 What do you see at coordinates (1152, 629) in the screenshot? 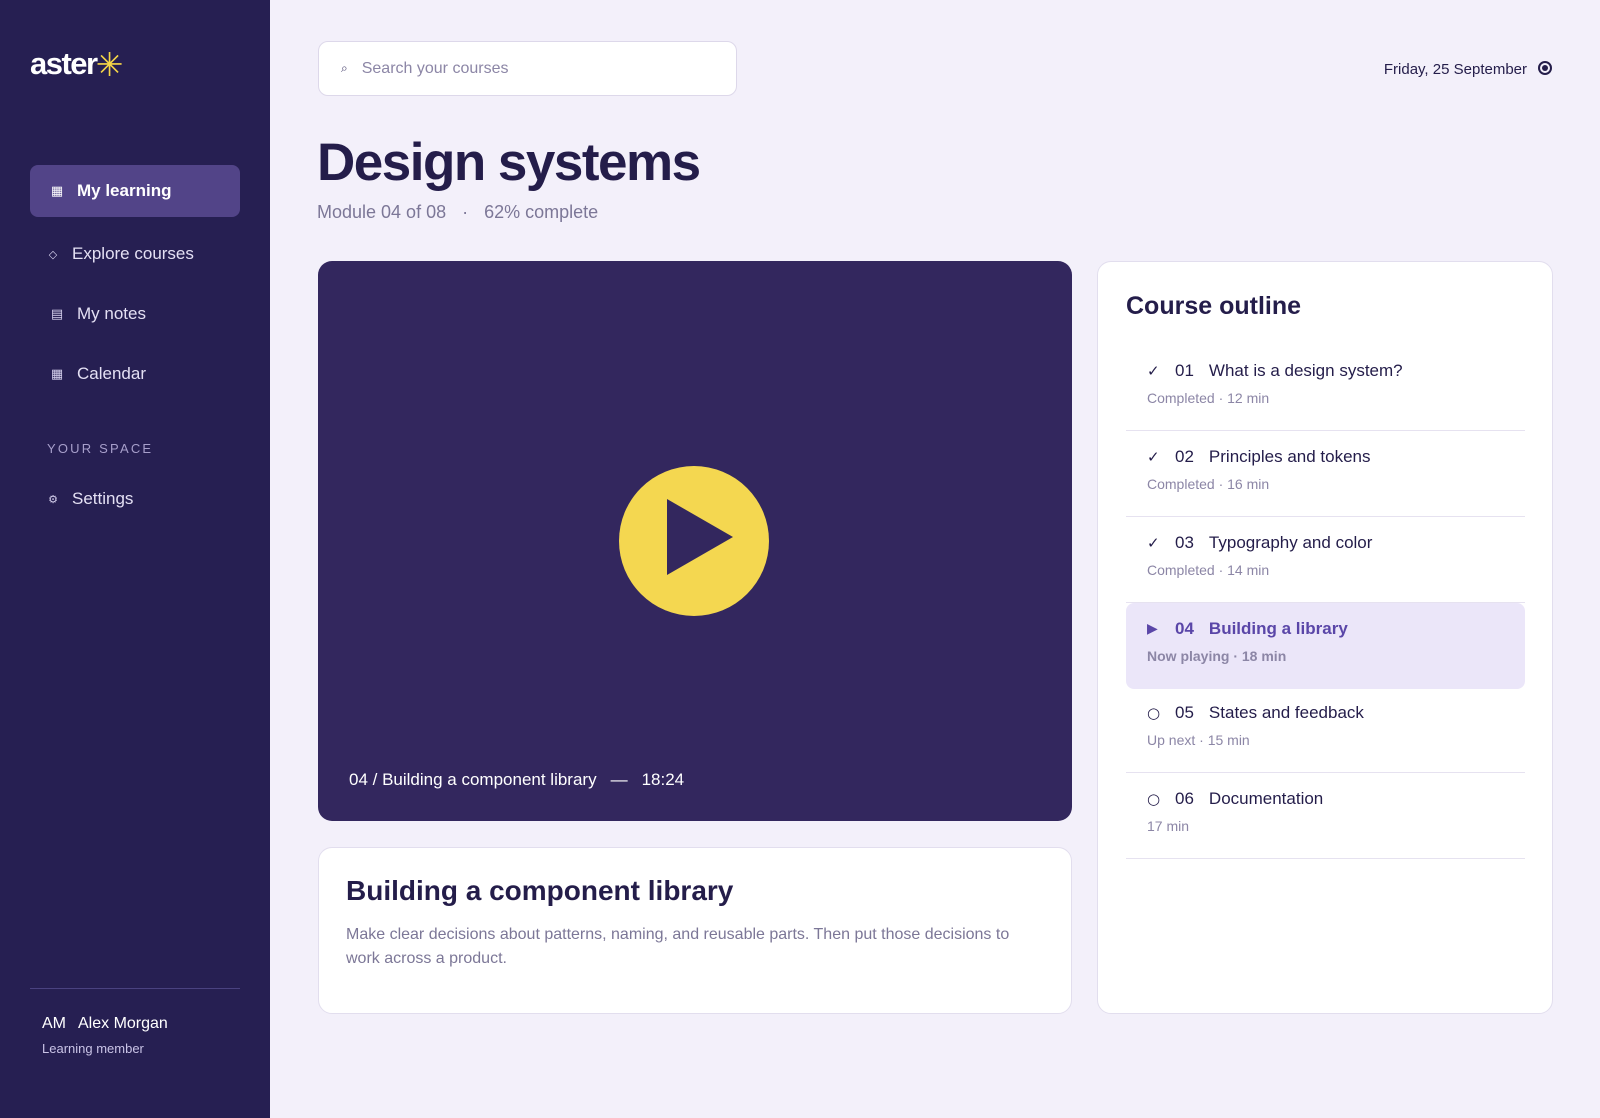
I see `play-icon: ▶` at bounding box center [1152, 629].